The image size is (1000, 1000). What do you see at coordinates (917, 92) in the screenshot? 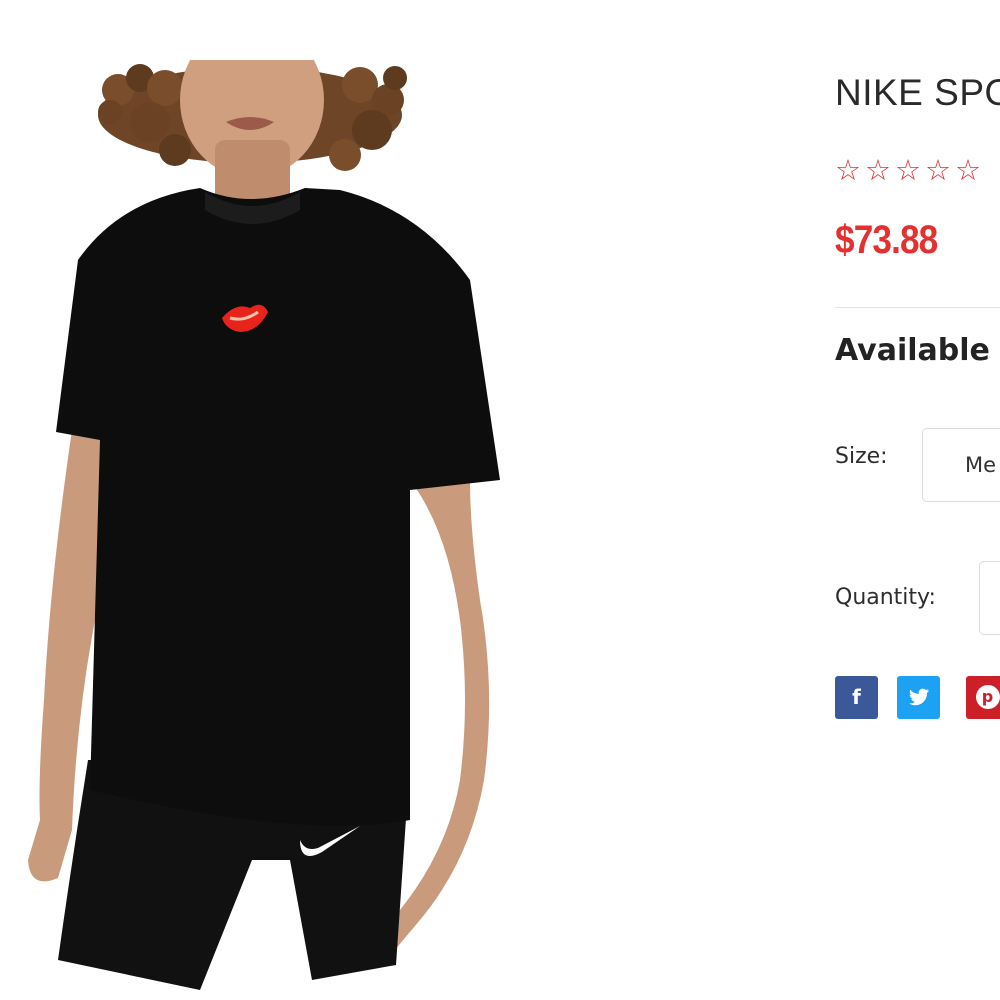
I see `product-title: NIKE SPO` at bounding box center [917, 92].